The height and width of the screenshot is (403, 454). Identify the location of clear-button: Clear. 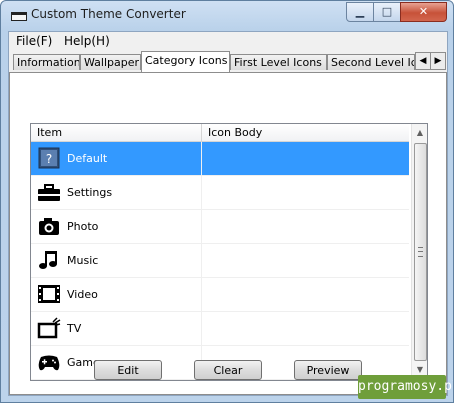
(228, 370).